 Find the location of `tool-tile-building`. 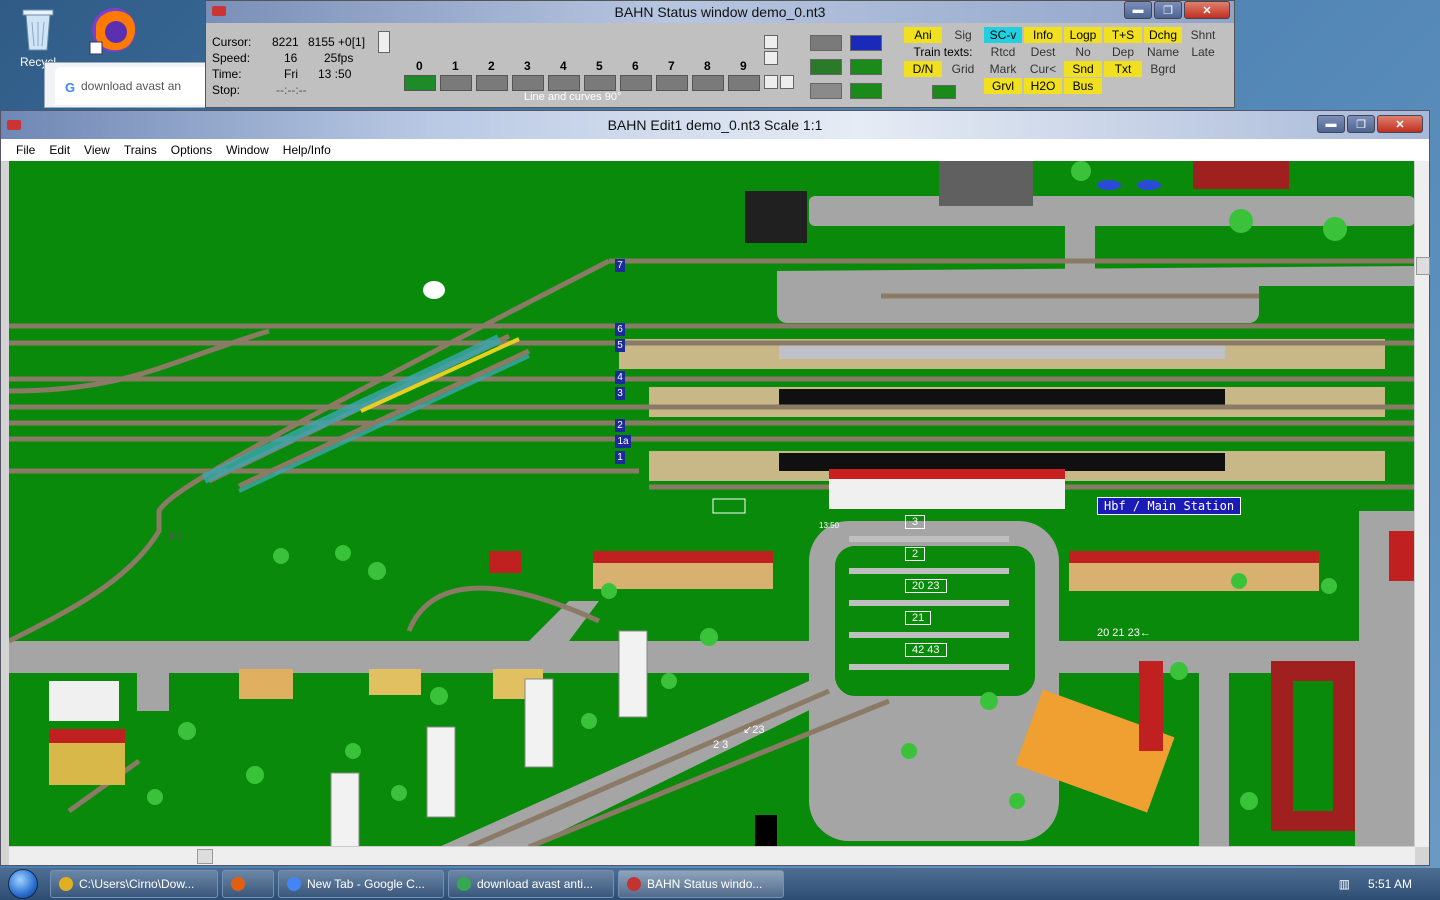

tool-tile-building is located at coordinates (866, 91).